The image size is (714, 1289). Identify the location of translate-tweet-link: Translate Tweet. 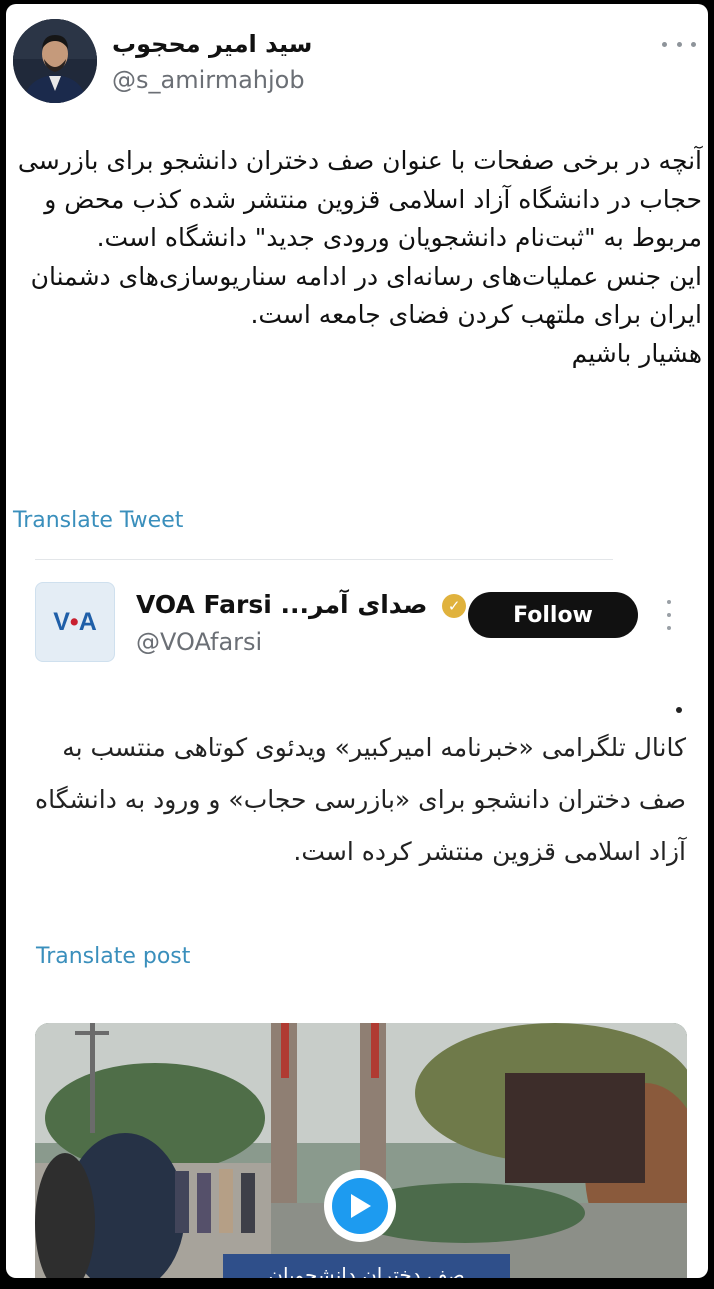
(98, 520).